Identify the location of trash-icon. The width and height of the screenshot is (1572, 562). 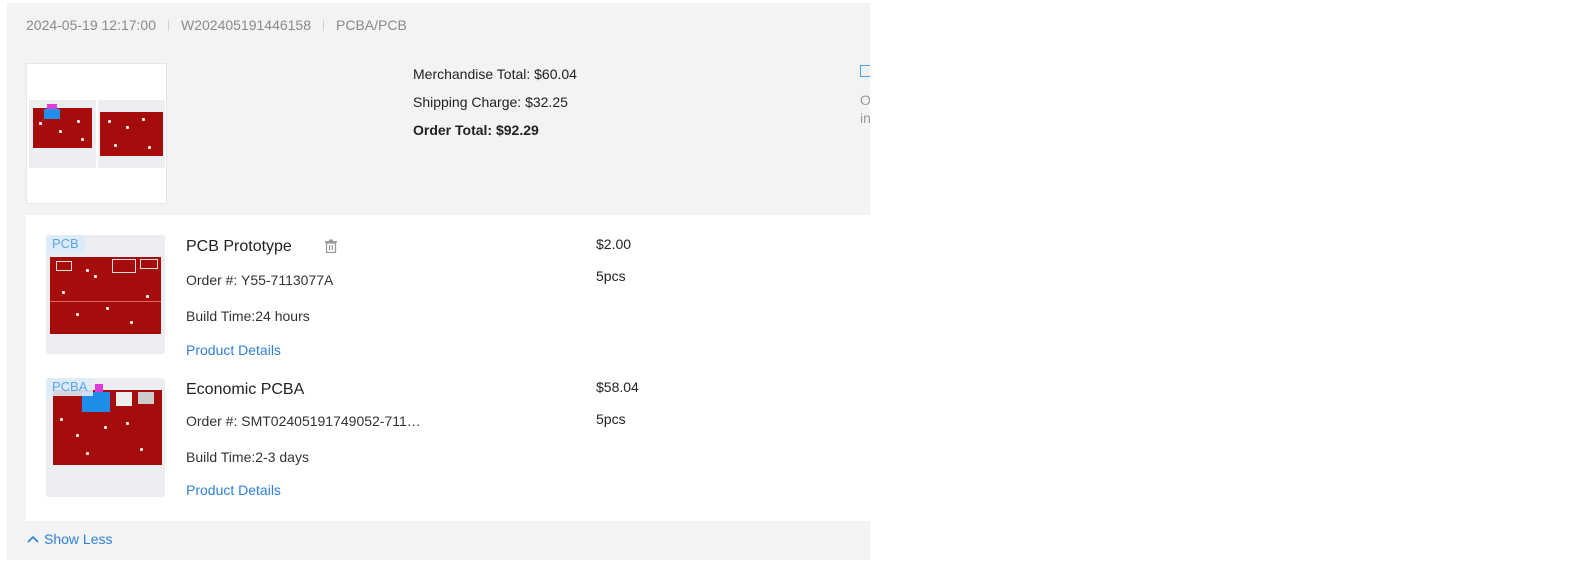
(331, 246).